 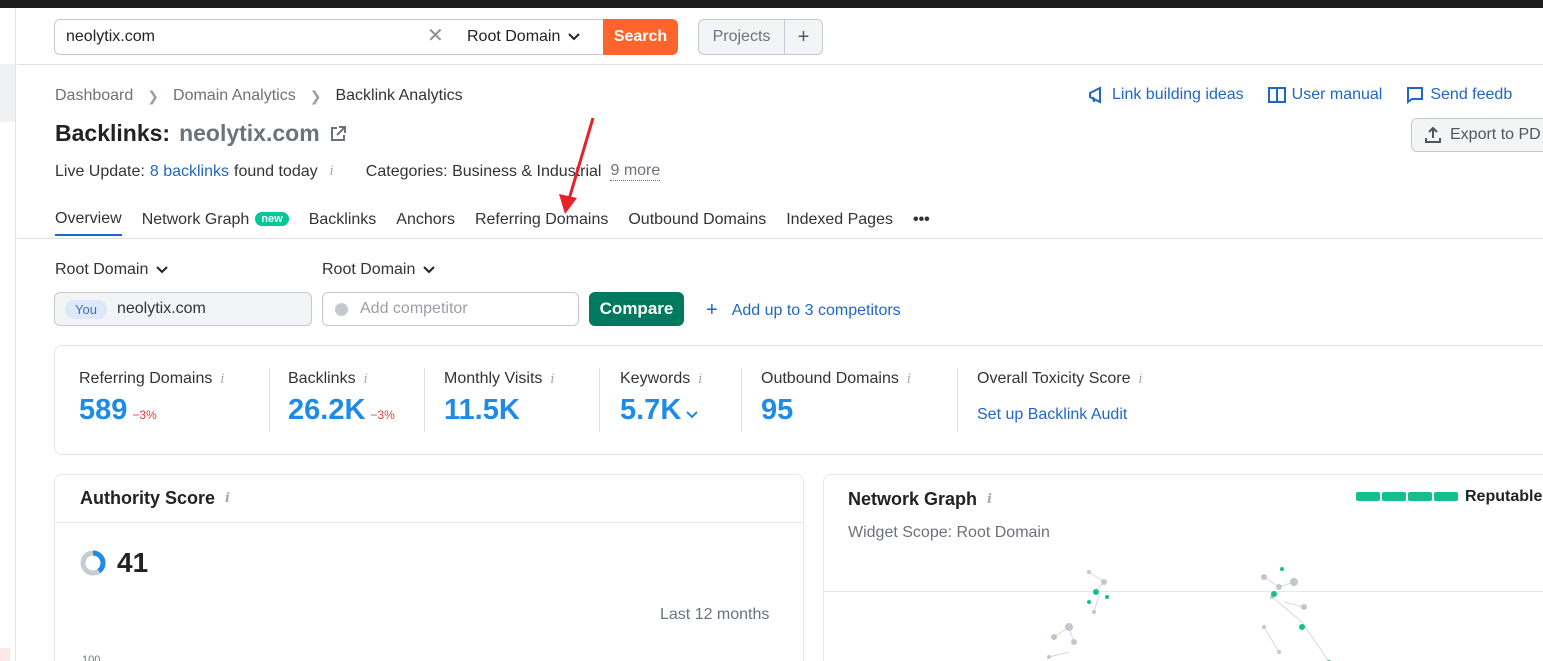 I want to click on export-pdf-button: Export to PD, so click(x=1477, y=135).